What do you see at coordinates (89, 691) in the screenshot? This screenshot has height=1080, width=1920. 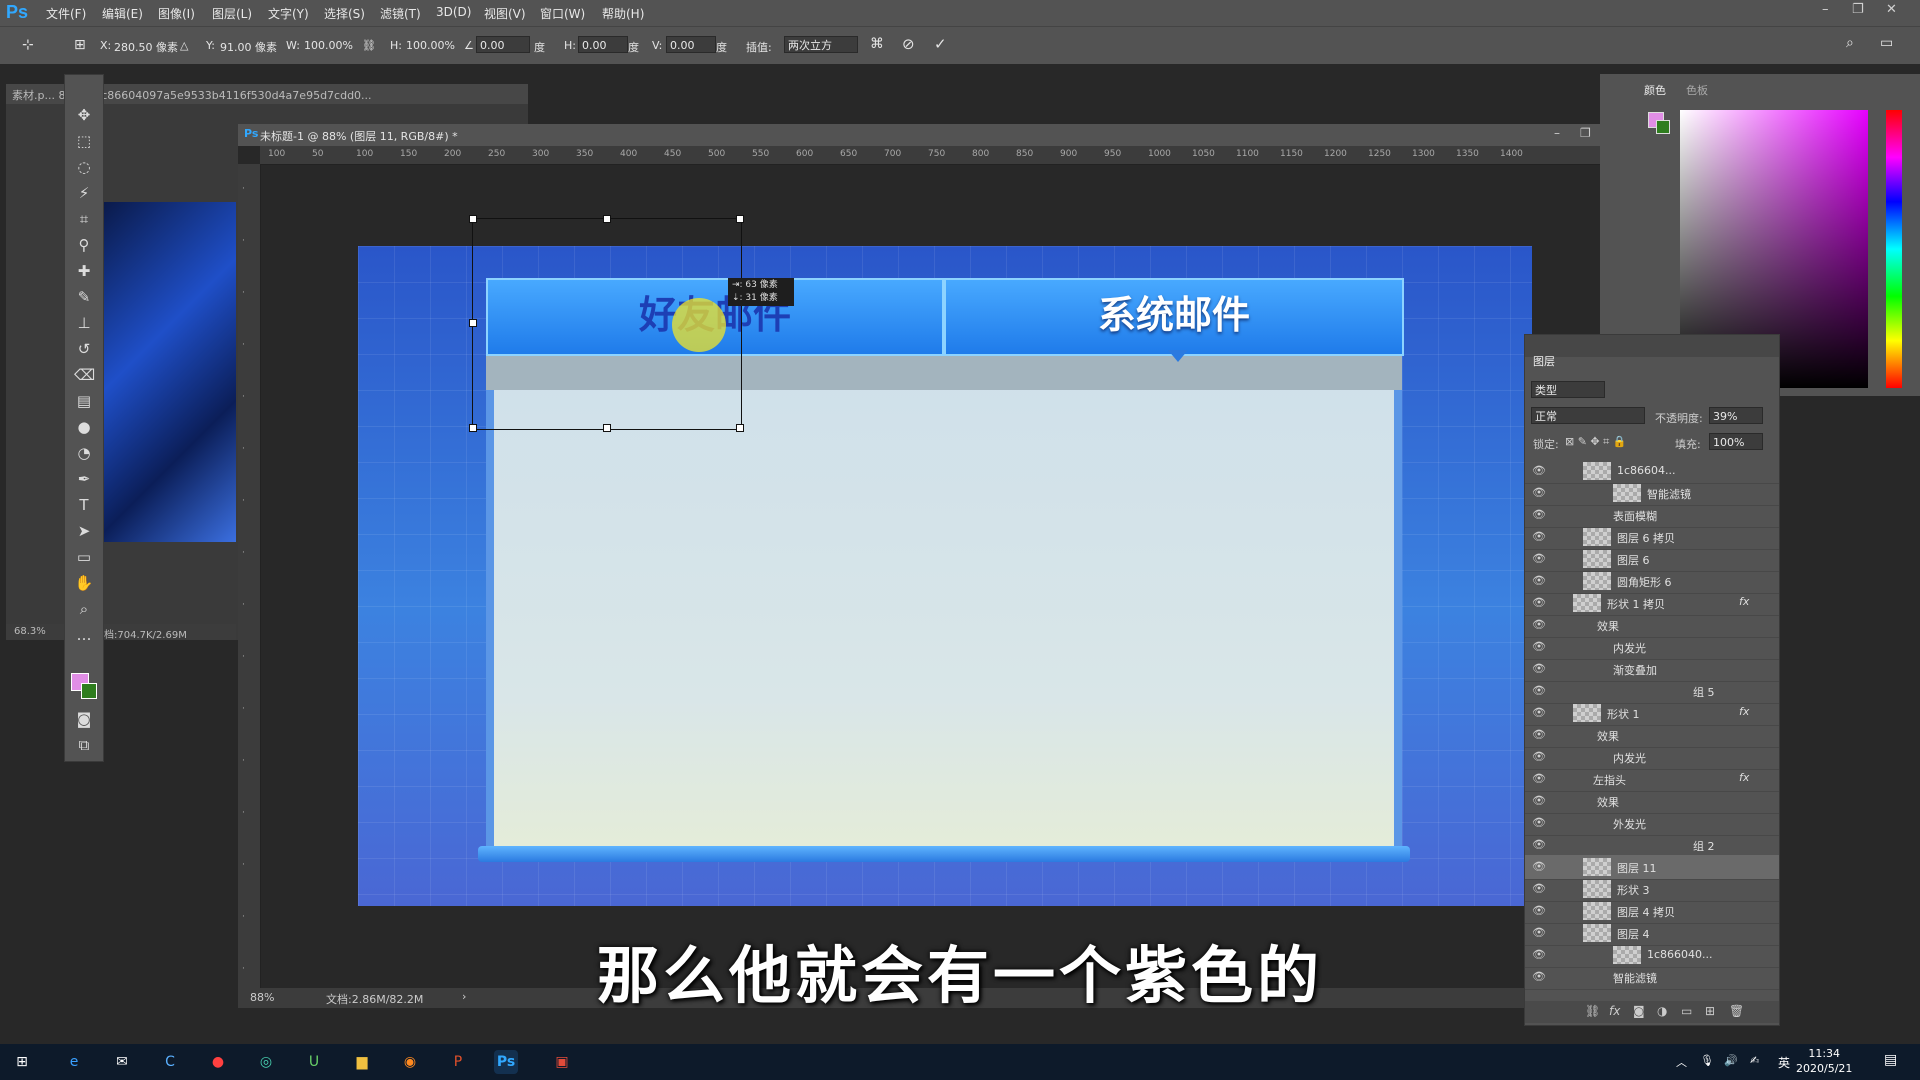 I see `background-color-swatch` at bounding box center [89, 691].